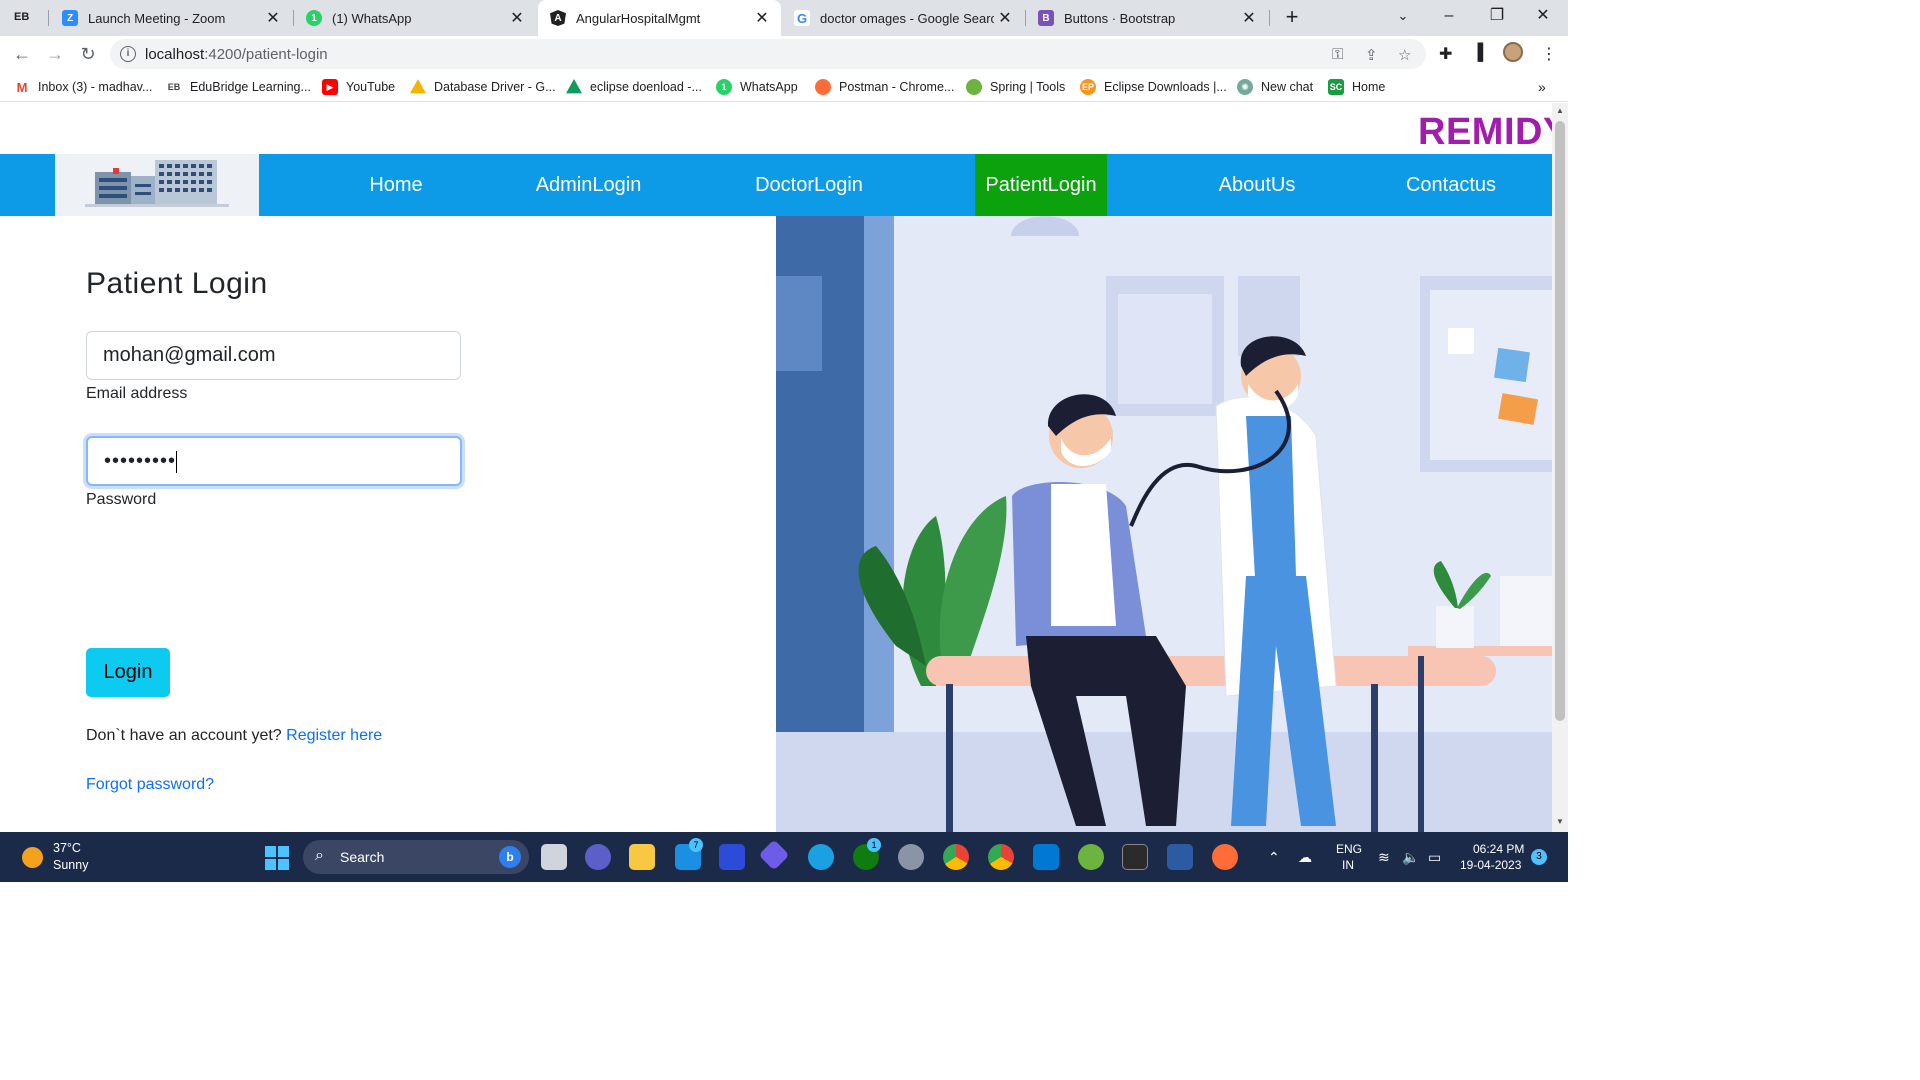 The height and width of the screenshot is (1080, 1920). I want to click on weather-sun-icon, so click(32, 857).